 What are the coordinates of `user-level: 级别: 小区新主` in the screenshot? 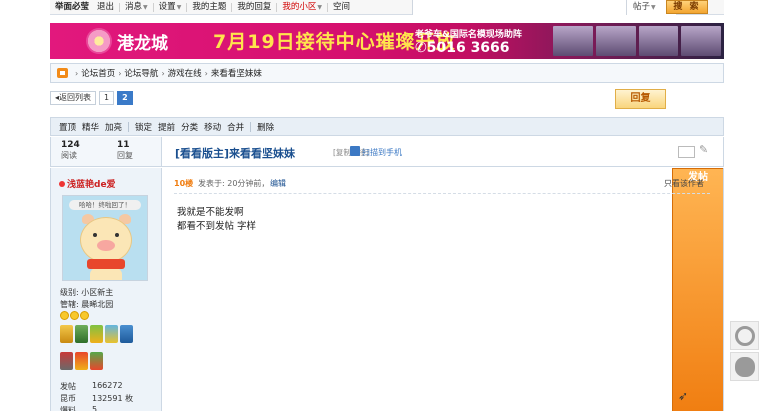 It's located at (87, 292).